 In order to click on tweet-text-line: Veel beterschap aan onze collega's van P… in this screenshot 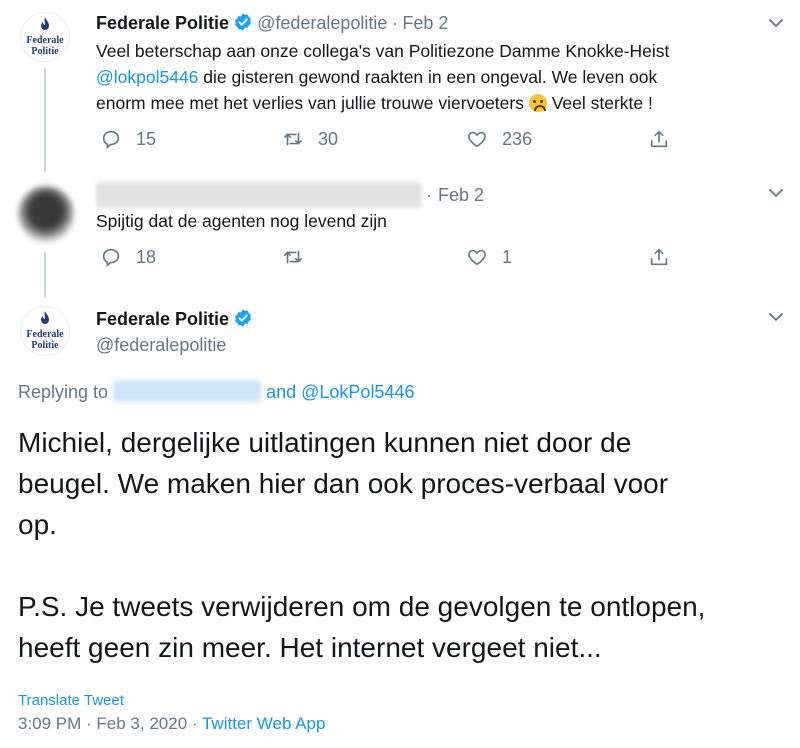, I will do `click(383, 51)`.